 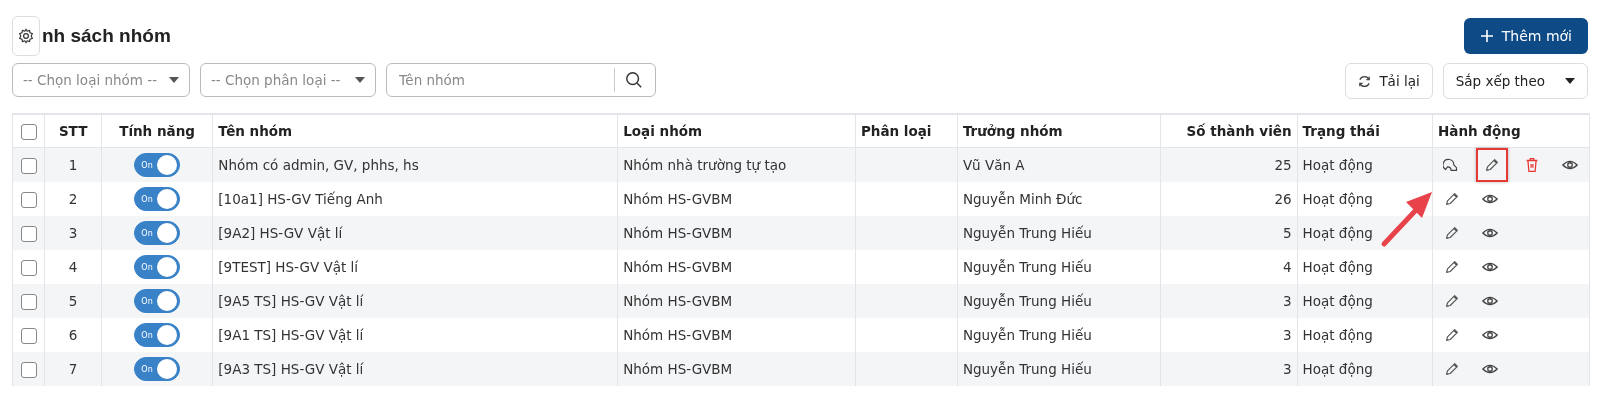 I want to click on column-header: Trạng thái, so click(x=1341, y=131).